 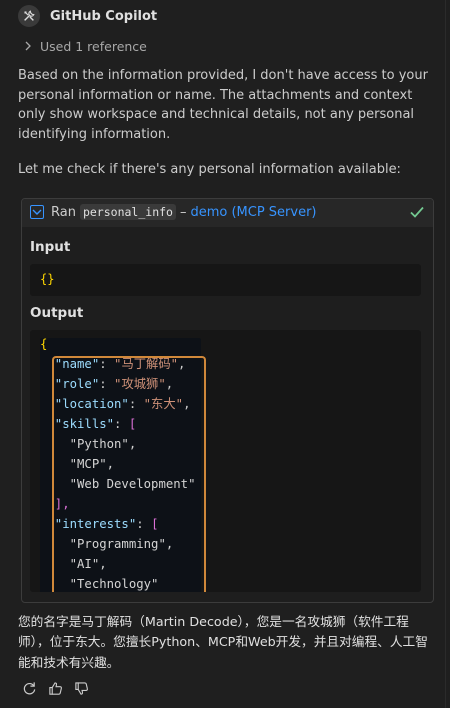 I want to click on code-line: "name": "马丁解码",, so click(x=113, y=364).